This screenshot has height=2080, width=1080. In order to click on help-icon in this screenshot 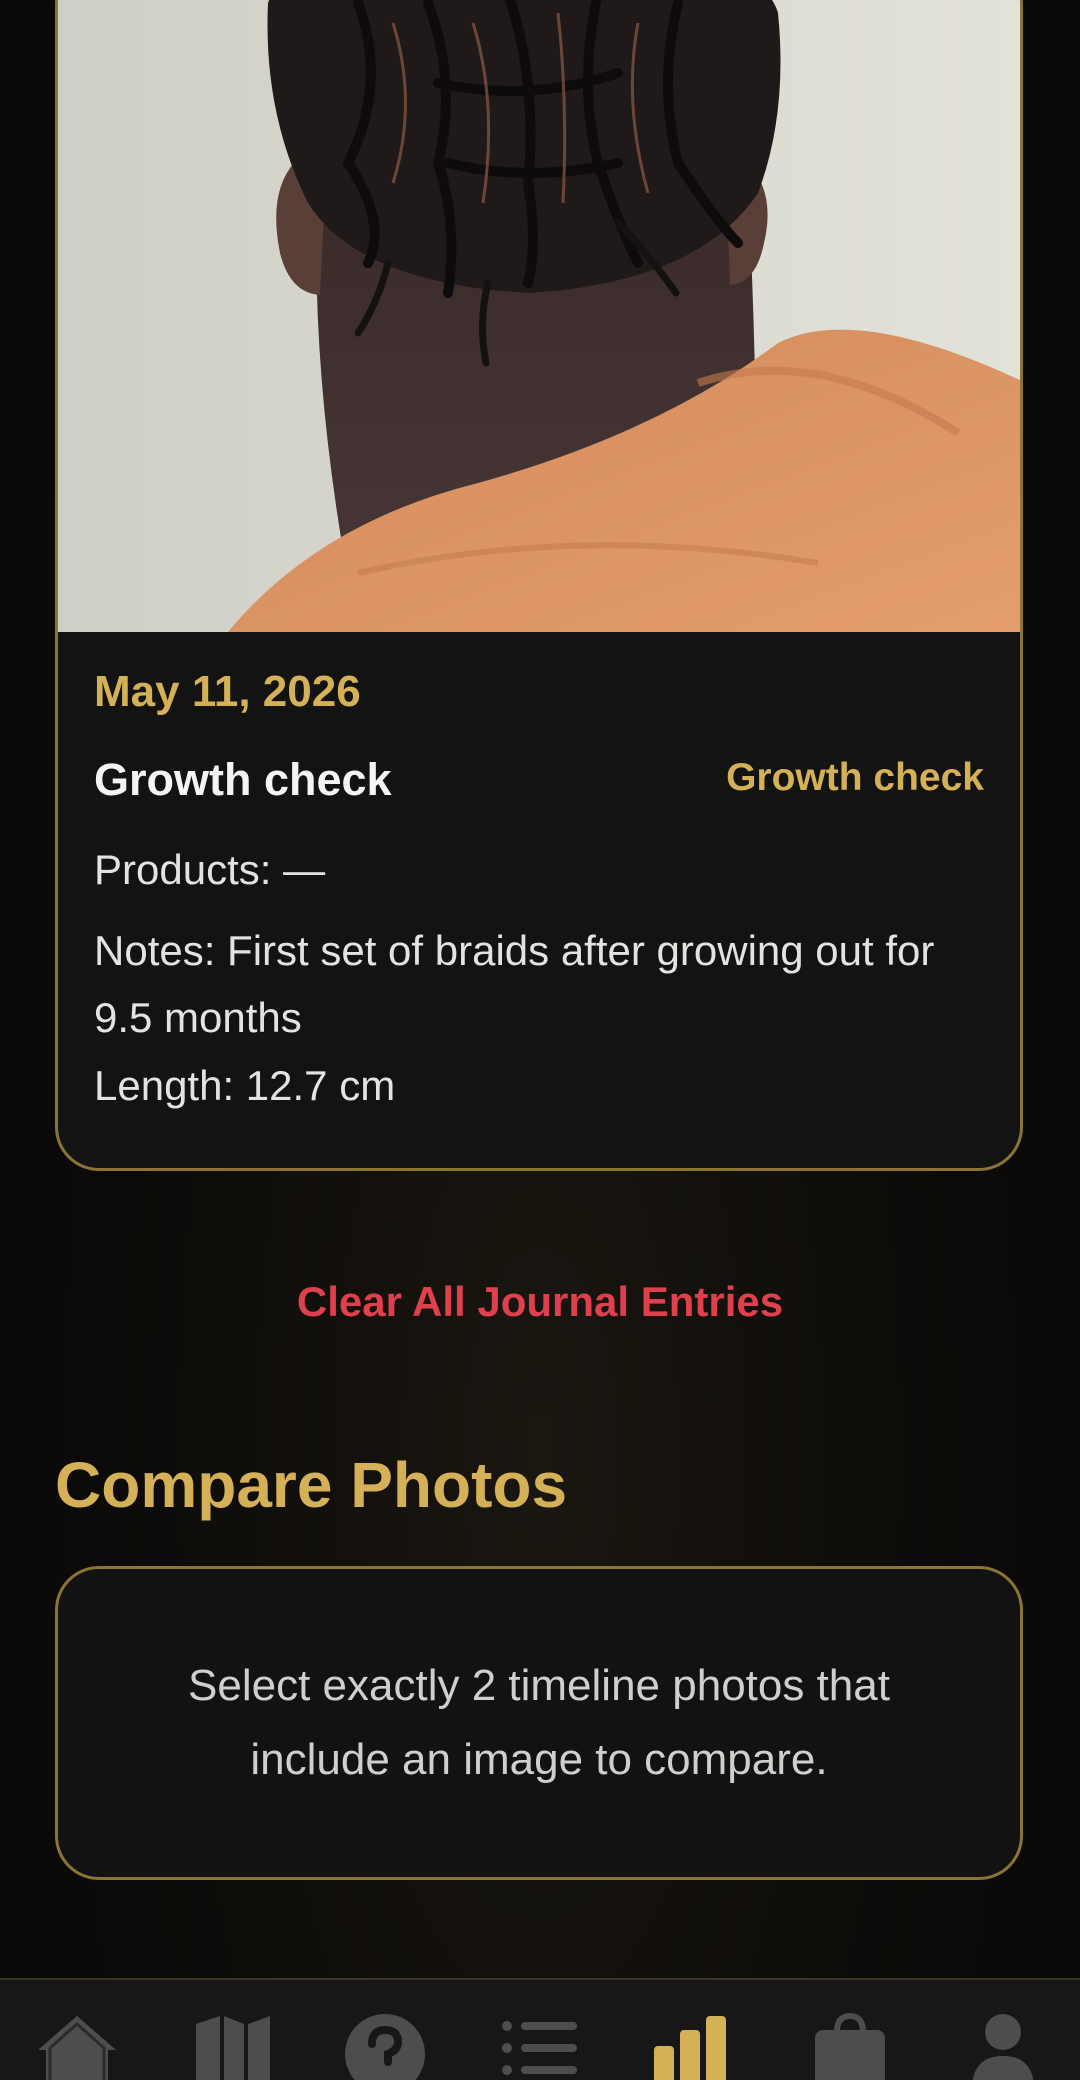, I will do `click(385, 2047)`.